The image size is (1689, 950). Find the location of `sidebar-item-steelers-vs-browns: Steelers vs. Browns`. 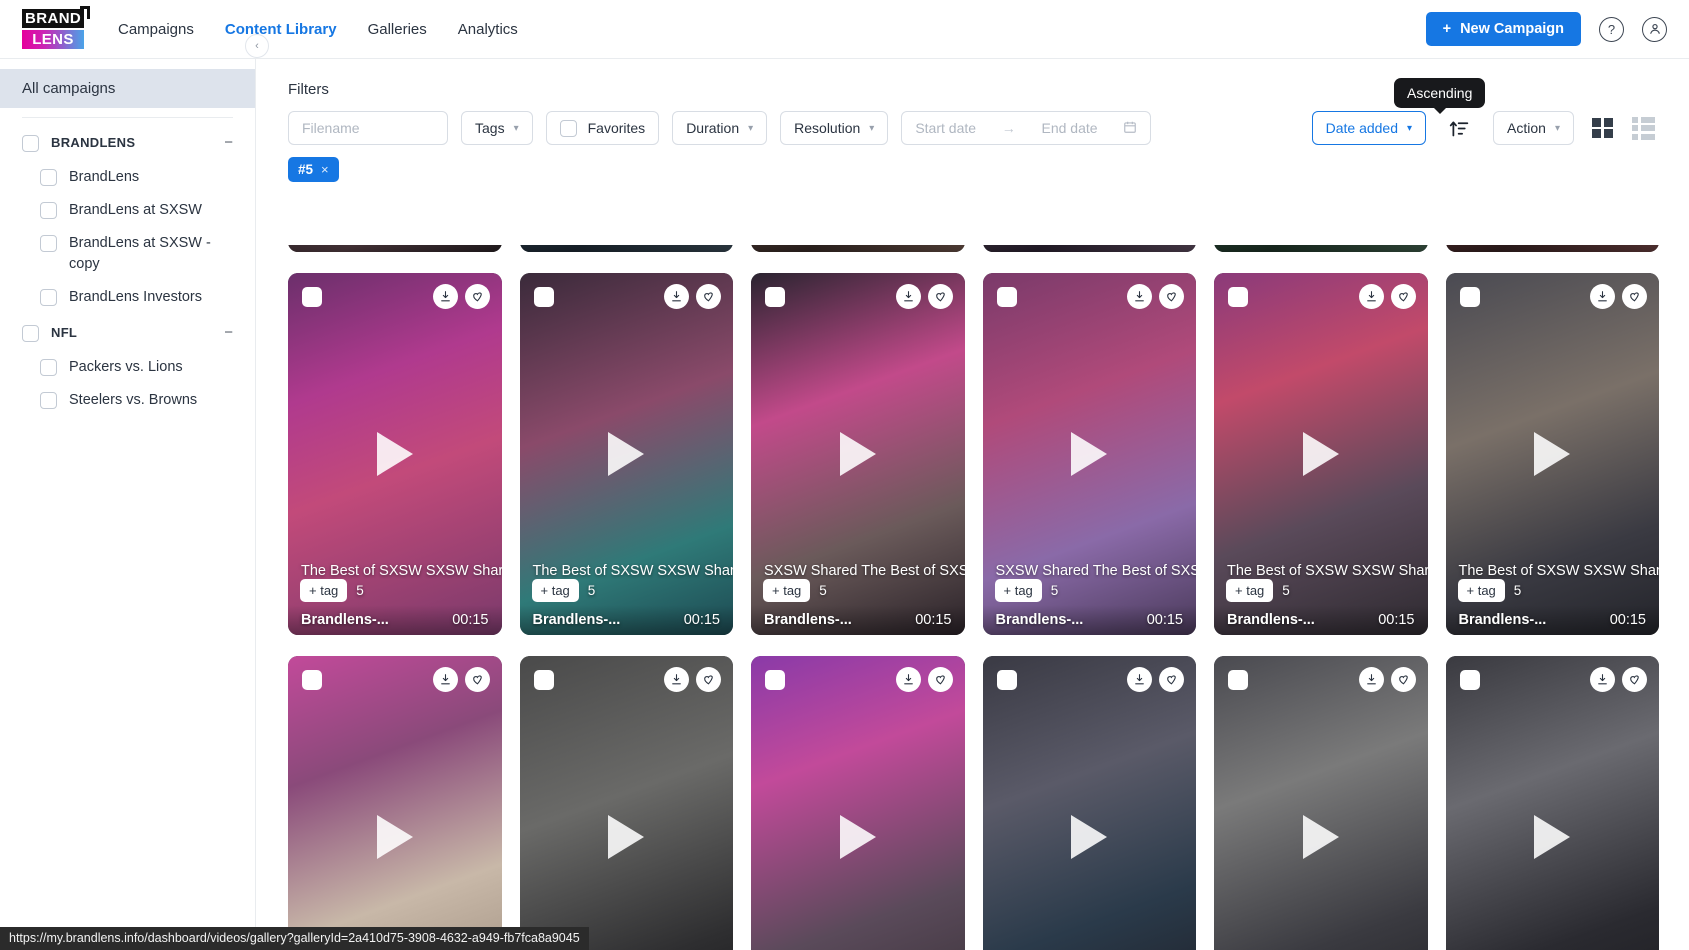

sidebar-item-steelers-vs-browns: Steelers vs. Browns is located at coordinates (127, 400).